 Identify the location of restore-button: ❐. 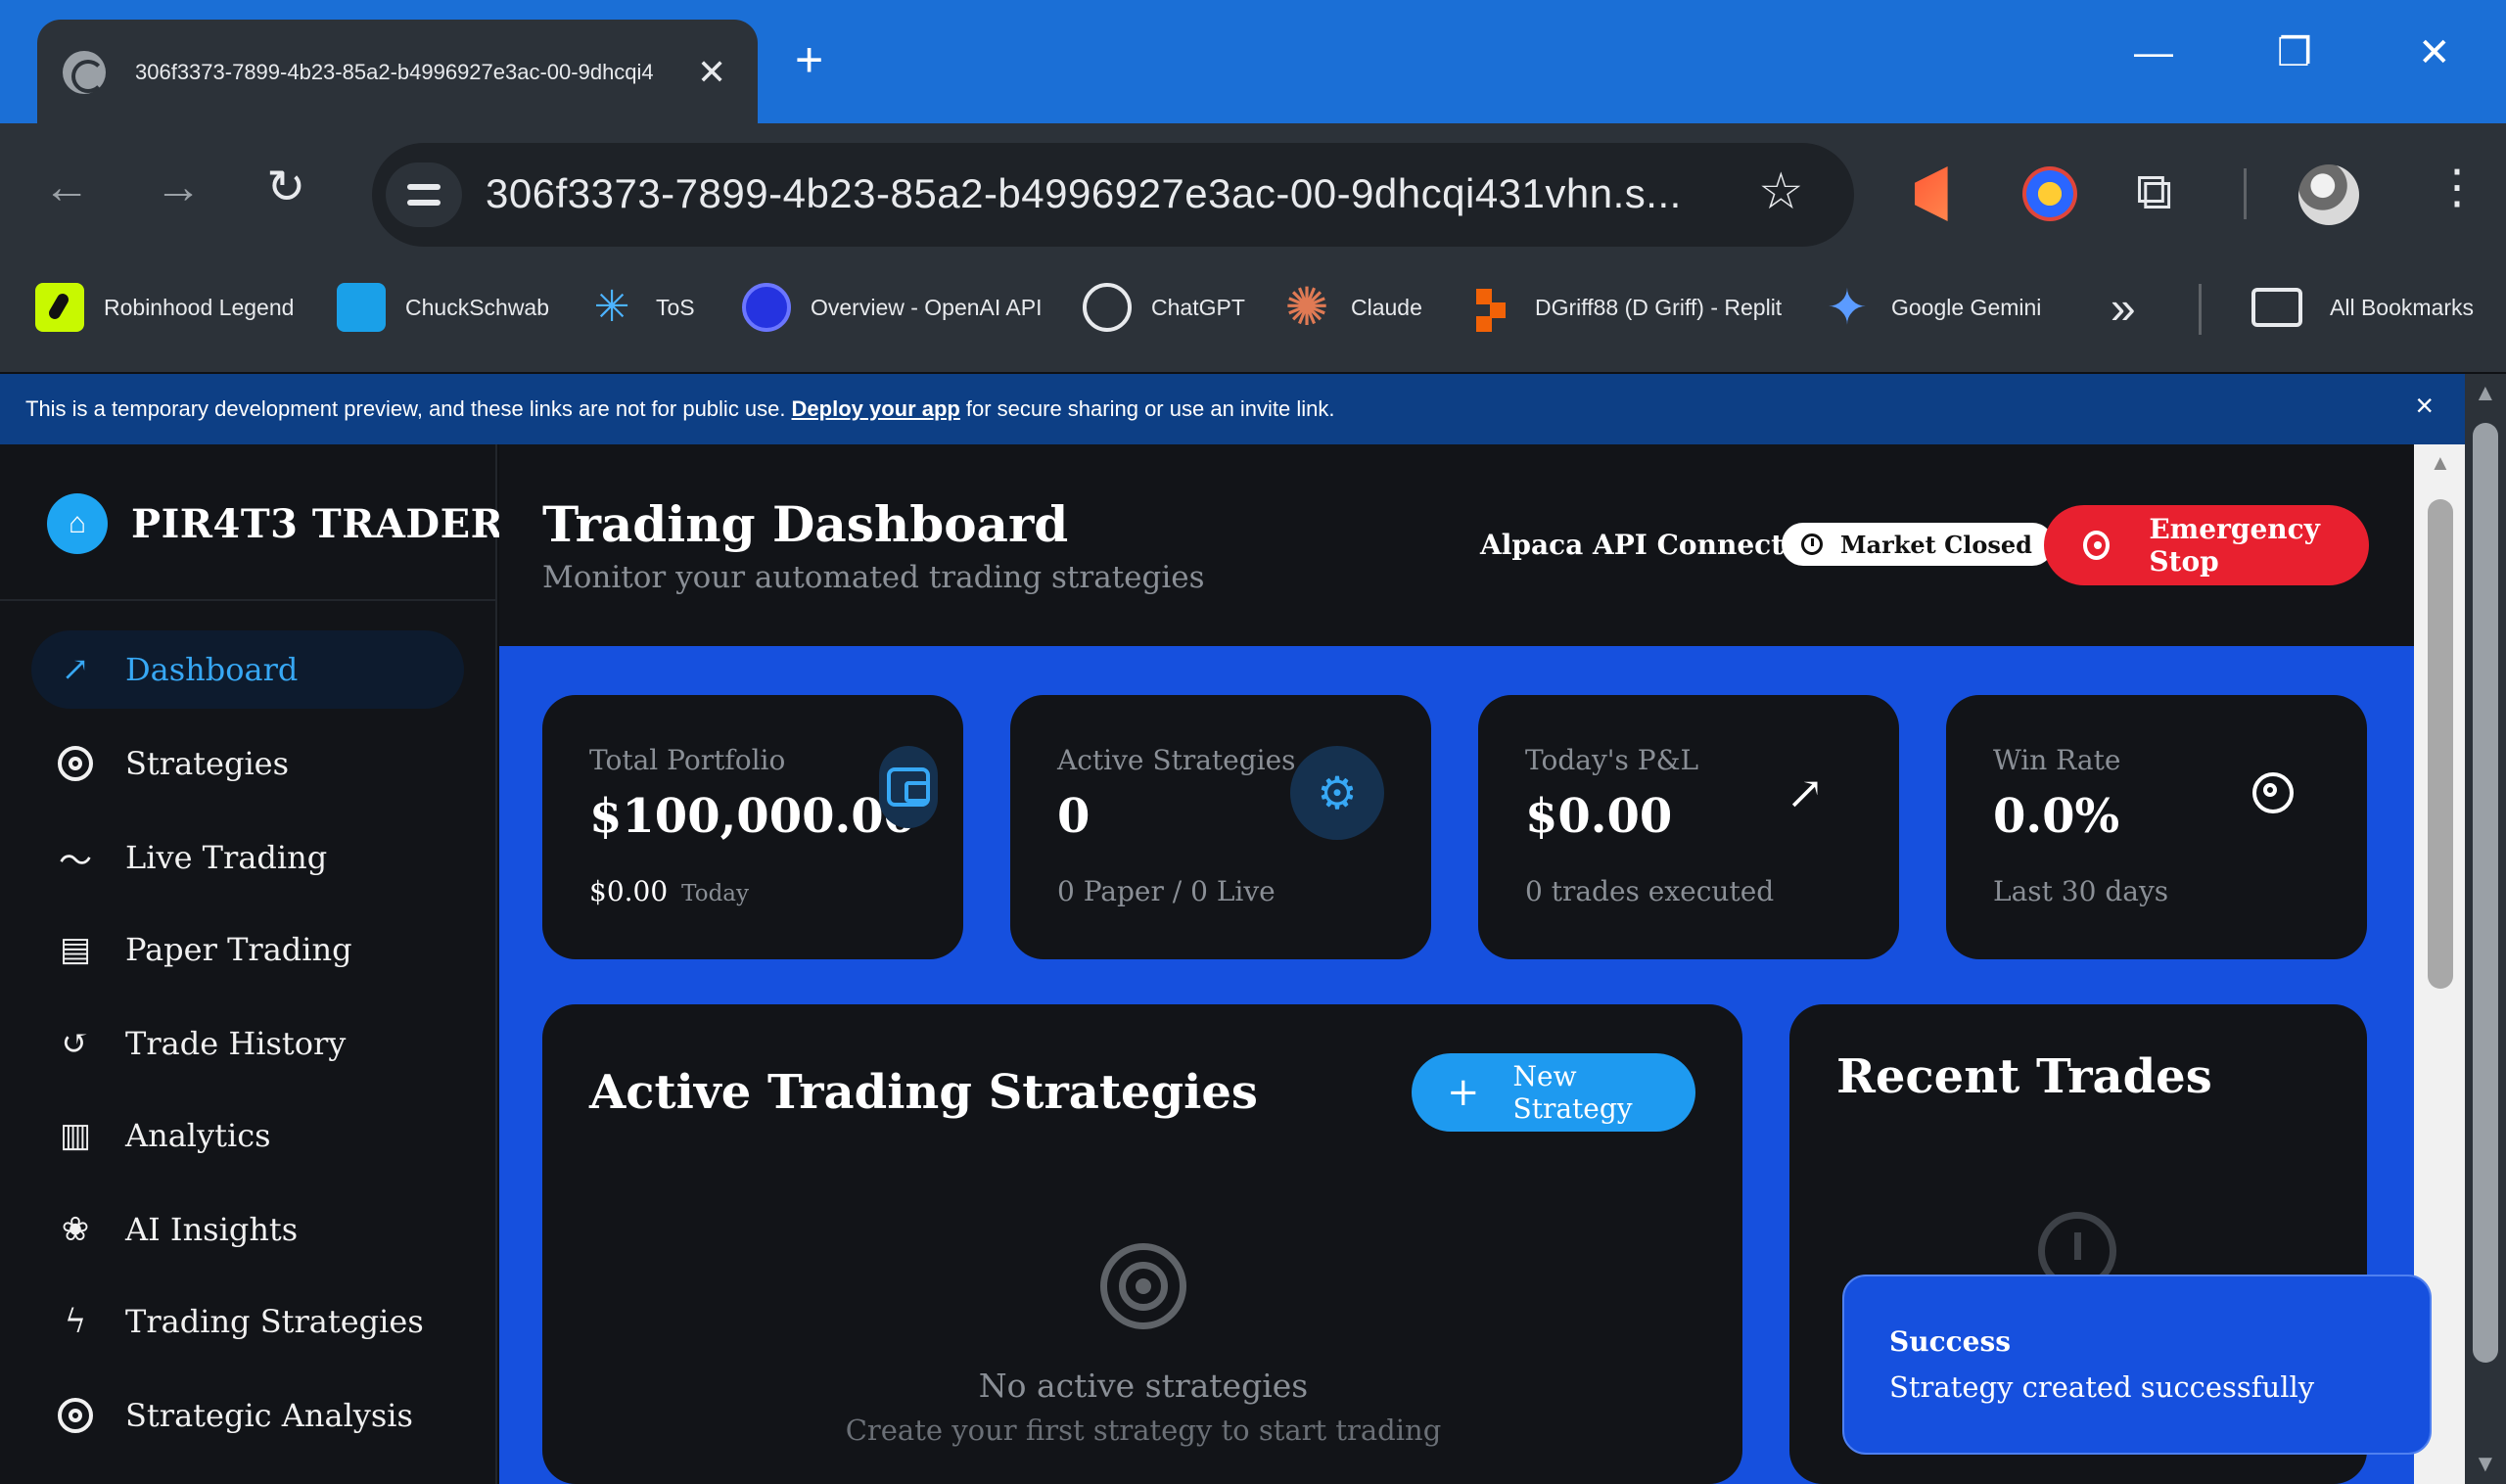
(2294, 52).